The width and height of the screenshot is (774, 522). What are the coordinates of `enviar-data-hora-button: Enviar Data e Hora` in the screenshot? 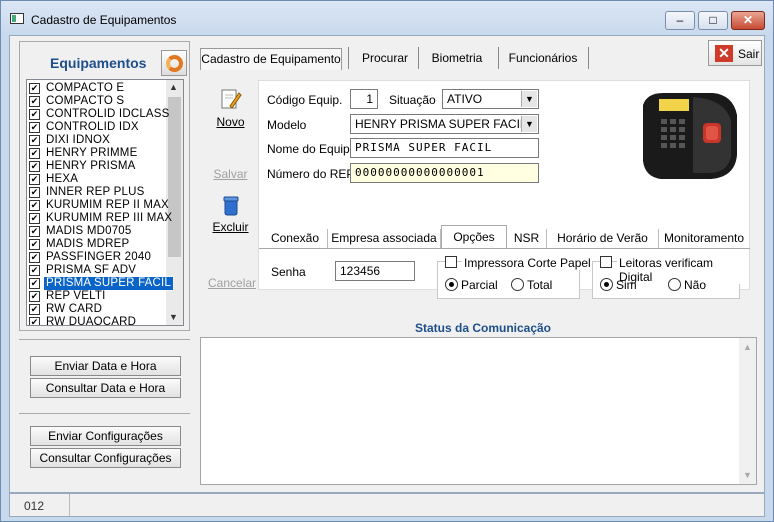 It's located at (105, 366).